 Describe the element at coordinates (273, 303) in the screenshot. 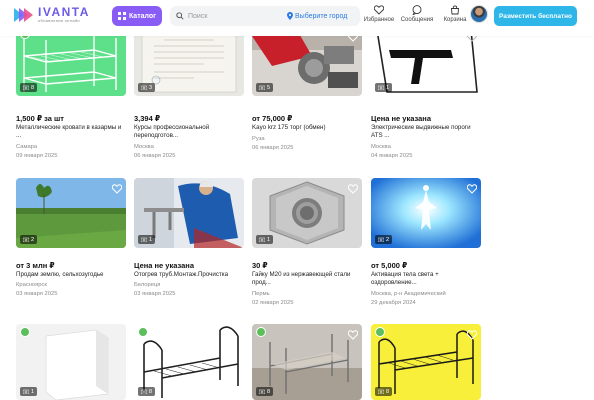

I see `listing-date: 02 января 2025` at that location.